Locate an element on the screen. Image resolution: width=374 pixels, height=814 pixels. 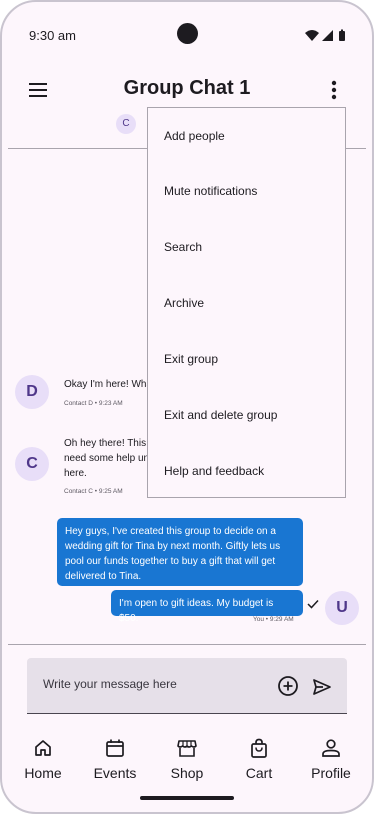
menu-item-archive: Archive is located at coordinates (246, 303).